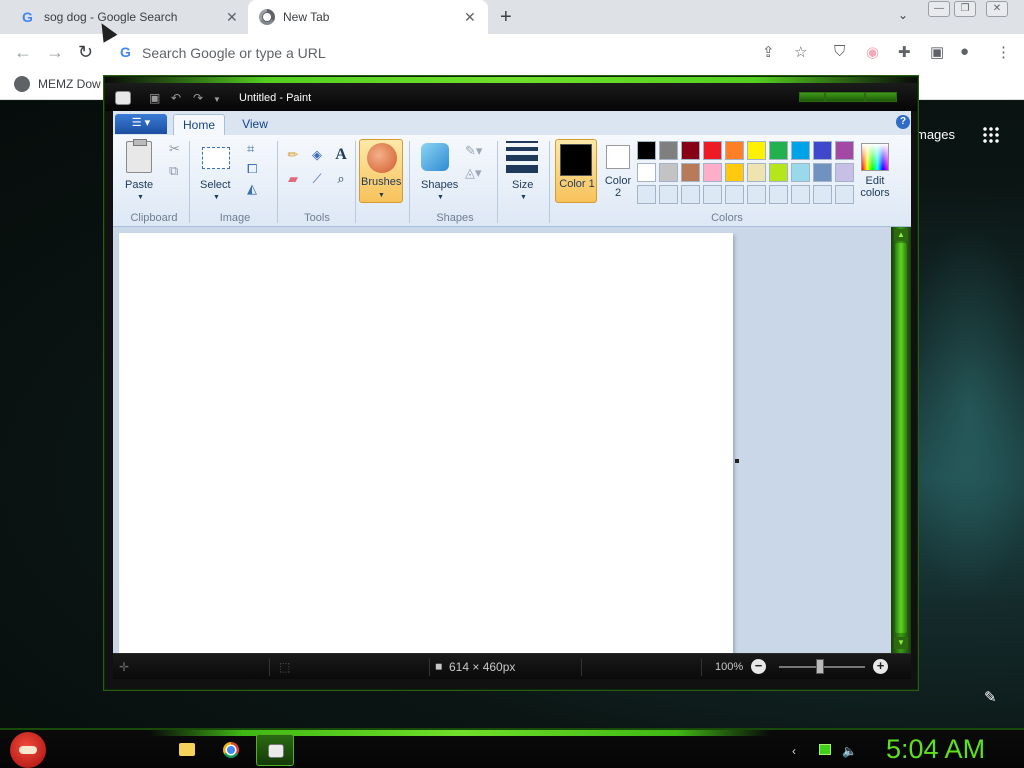 The height and width of the screenshot is (768, 1024). Describe the element at coordinates (255, 124) in the screenshot. I see `tab-view: View` at that location.